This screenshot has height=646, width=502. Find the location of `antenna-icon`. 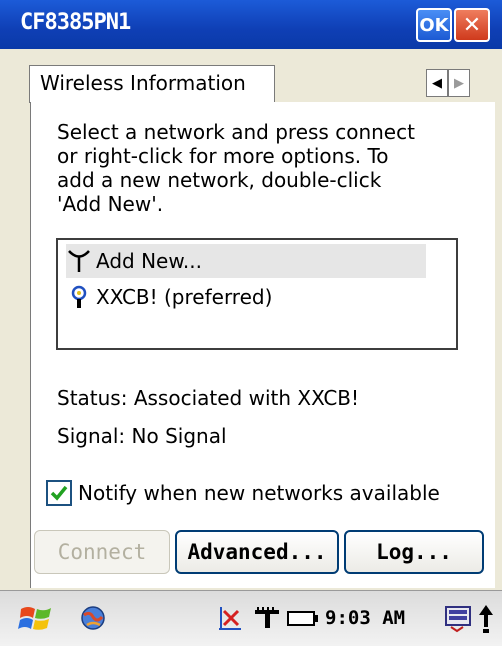

antenna-icon is located at coordinates (79, 261).